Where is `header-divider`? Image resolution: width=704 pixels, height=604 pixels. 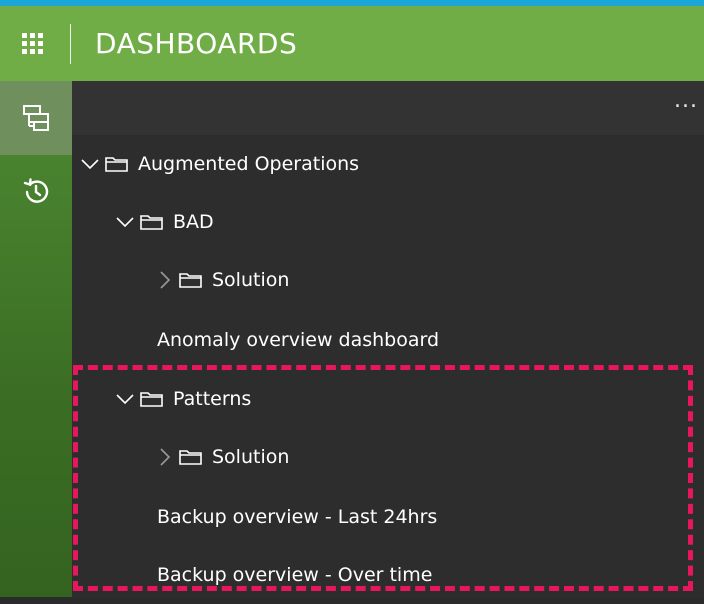 header-divider is located at coordinates (70, 43).